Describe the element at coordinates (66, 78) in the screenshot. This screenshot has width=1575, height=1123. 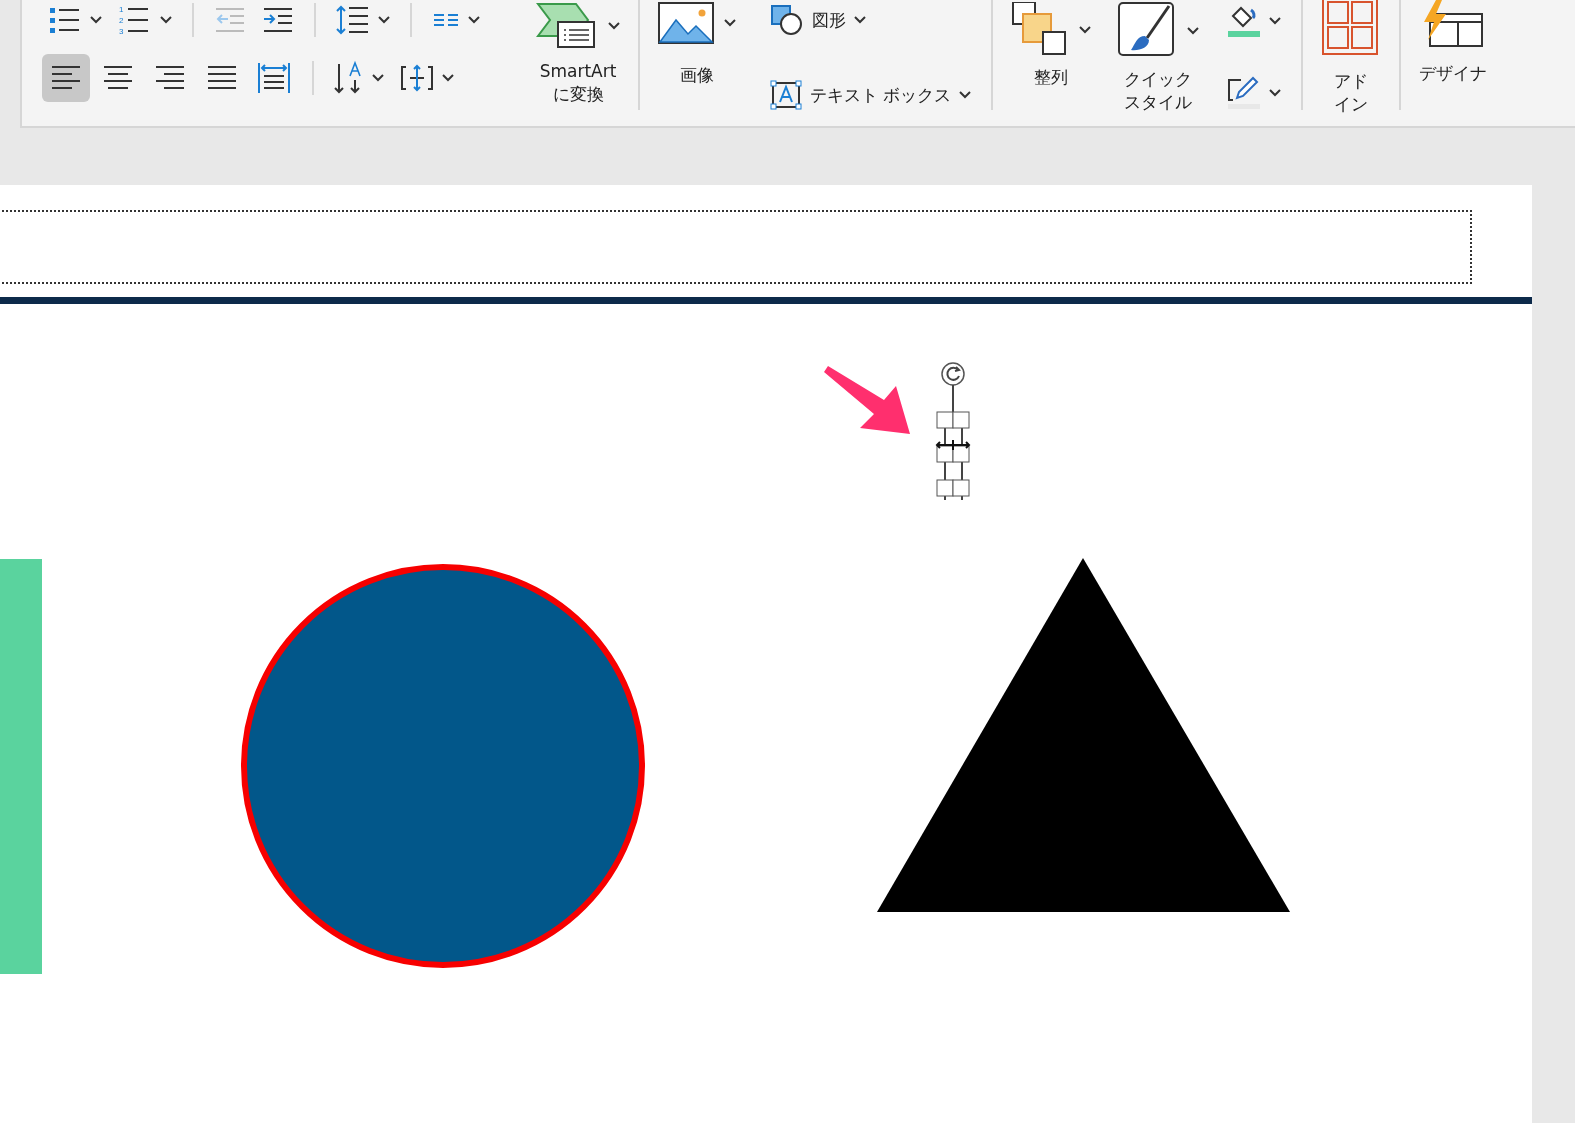
I see `alignment-button` at that location.